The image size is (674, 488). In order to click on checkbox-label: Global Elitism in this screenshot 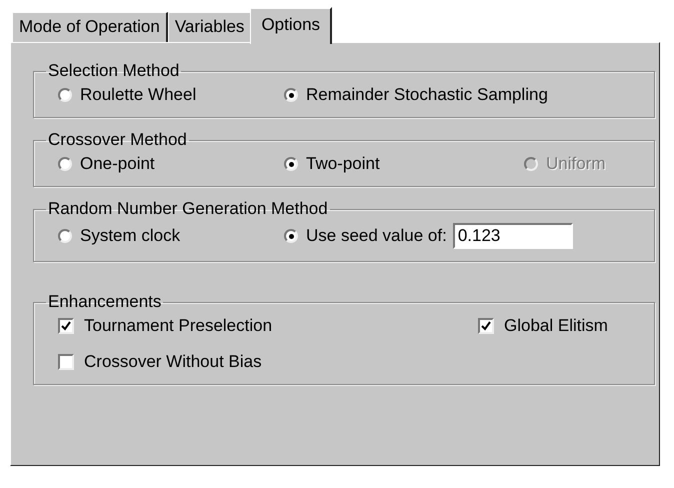, I will do `click(556, 326)`.